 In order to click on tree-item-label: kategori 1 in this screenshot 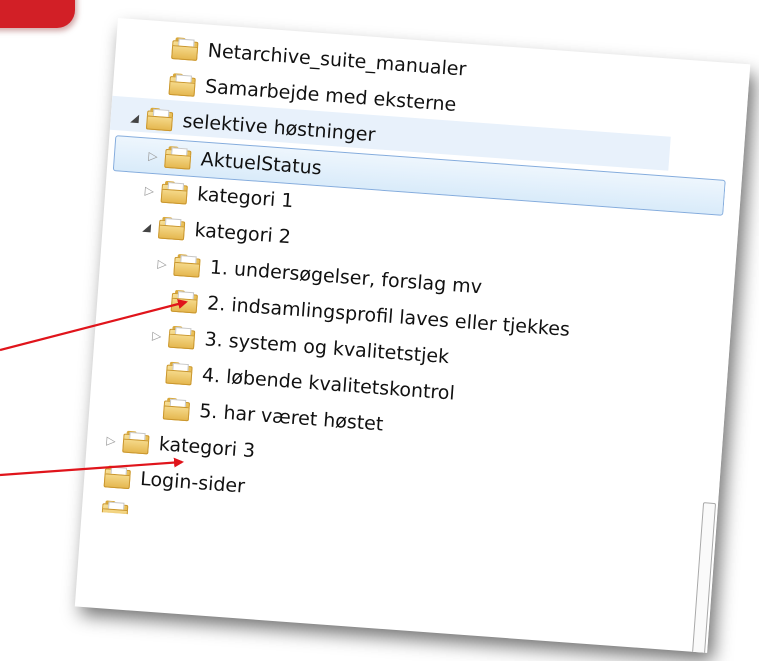, I will do `click(245, 198)`.